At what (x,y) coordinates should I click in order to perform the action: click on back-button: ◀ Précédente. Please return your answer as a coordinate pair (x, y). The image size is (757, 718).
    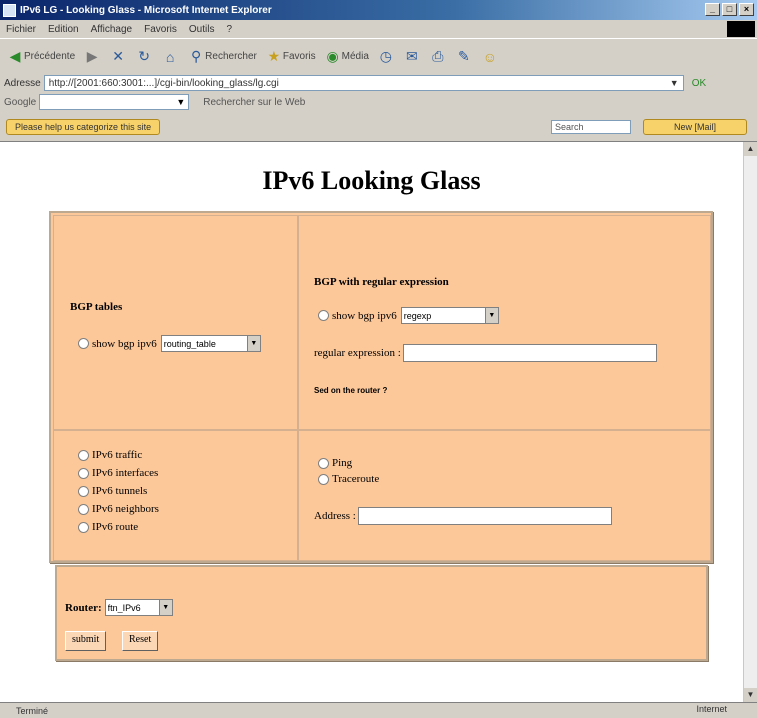
    Looking at the image, I should click on (41, 57).